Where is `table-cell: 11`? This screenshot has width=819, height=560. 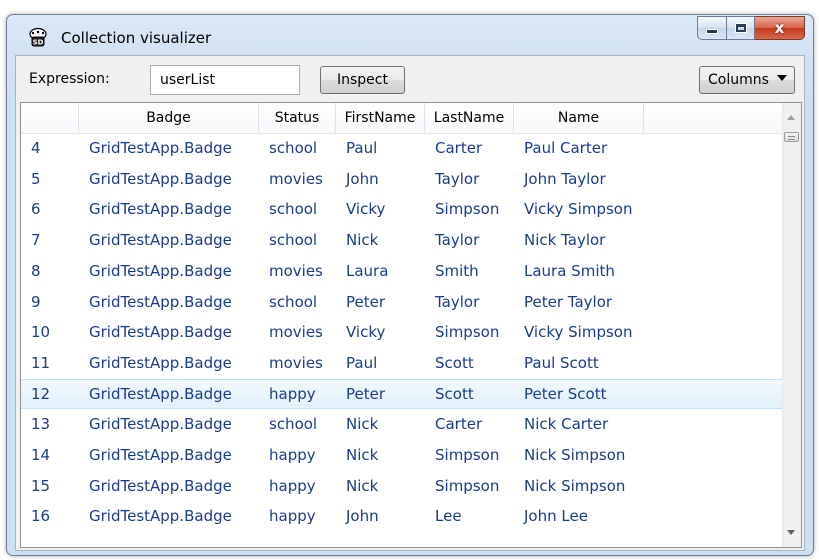 table-cell: 11 is located at coordinates (41, 362).